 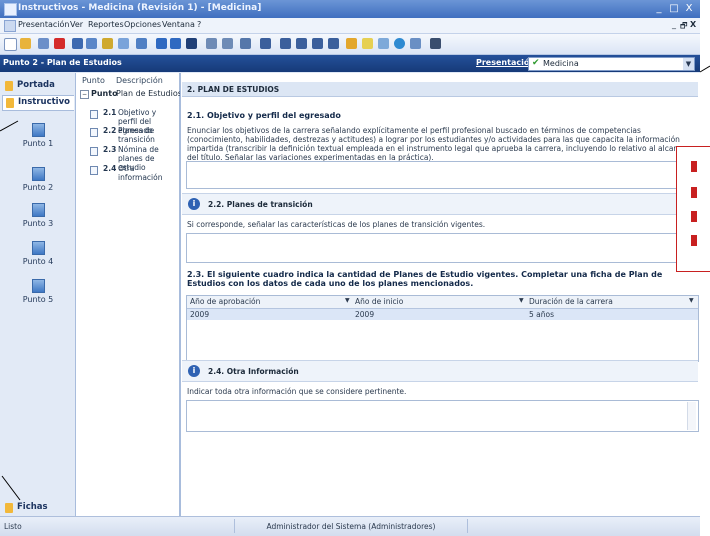 I want to click on nav-punto-2: Punto 2, so click(x=38, y=185).